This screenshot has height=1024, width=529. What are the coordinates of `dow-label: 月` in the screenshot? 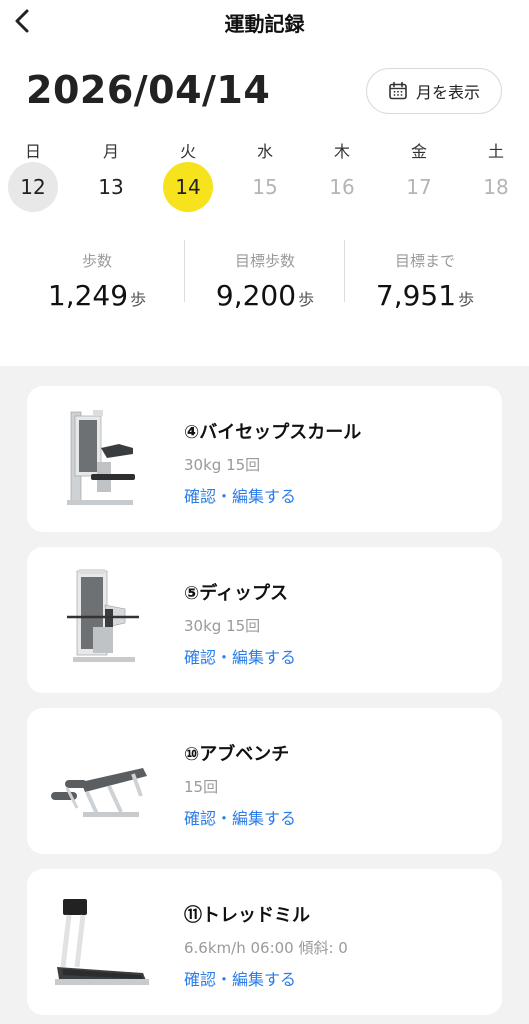 It's located at (110, 151).